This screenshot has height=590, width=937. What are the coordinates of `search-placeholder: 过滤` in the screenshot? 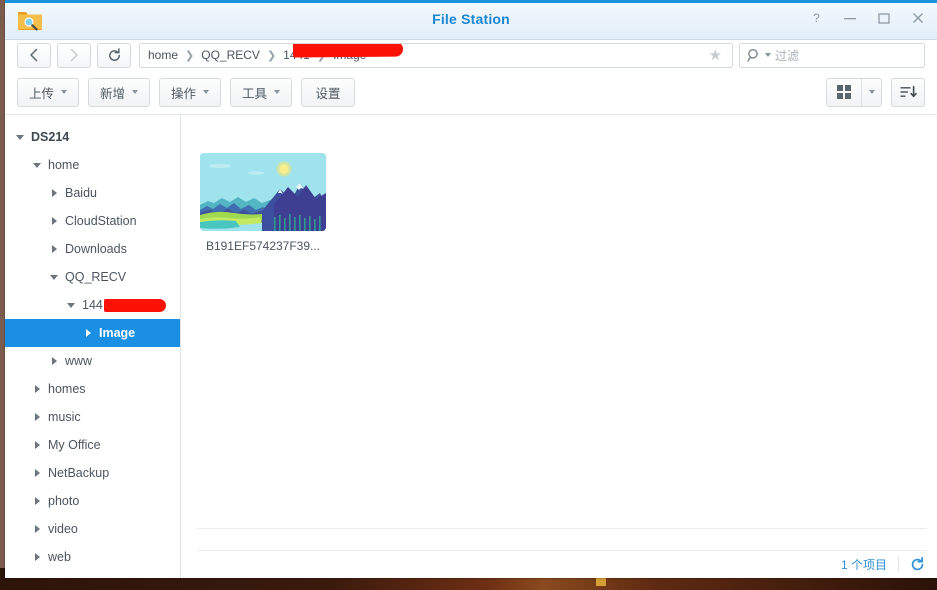 It's located at (787, 55).